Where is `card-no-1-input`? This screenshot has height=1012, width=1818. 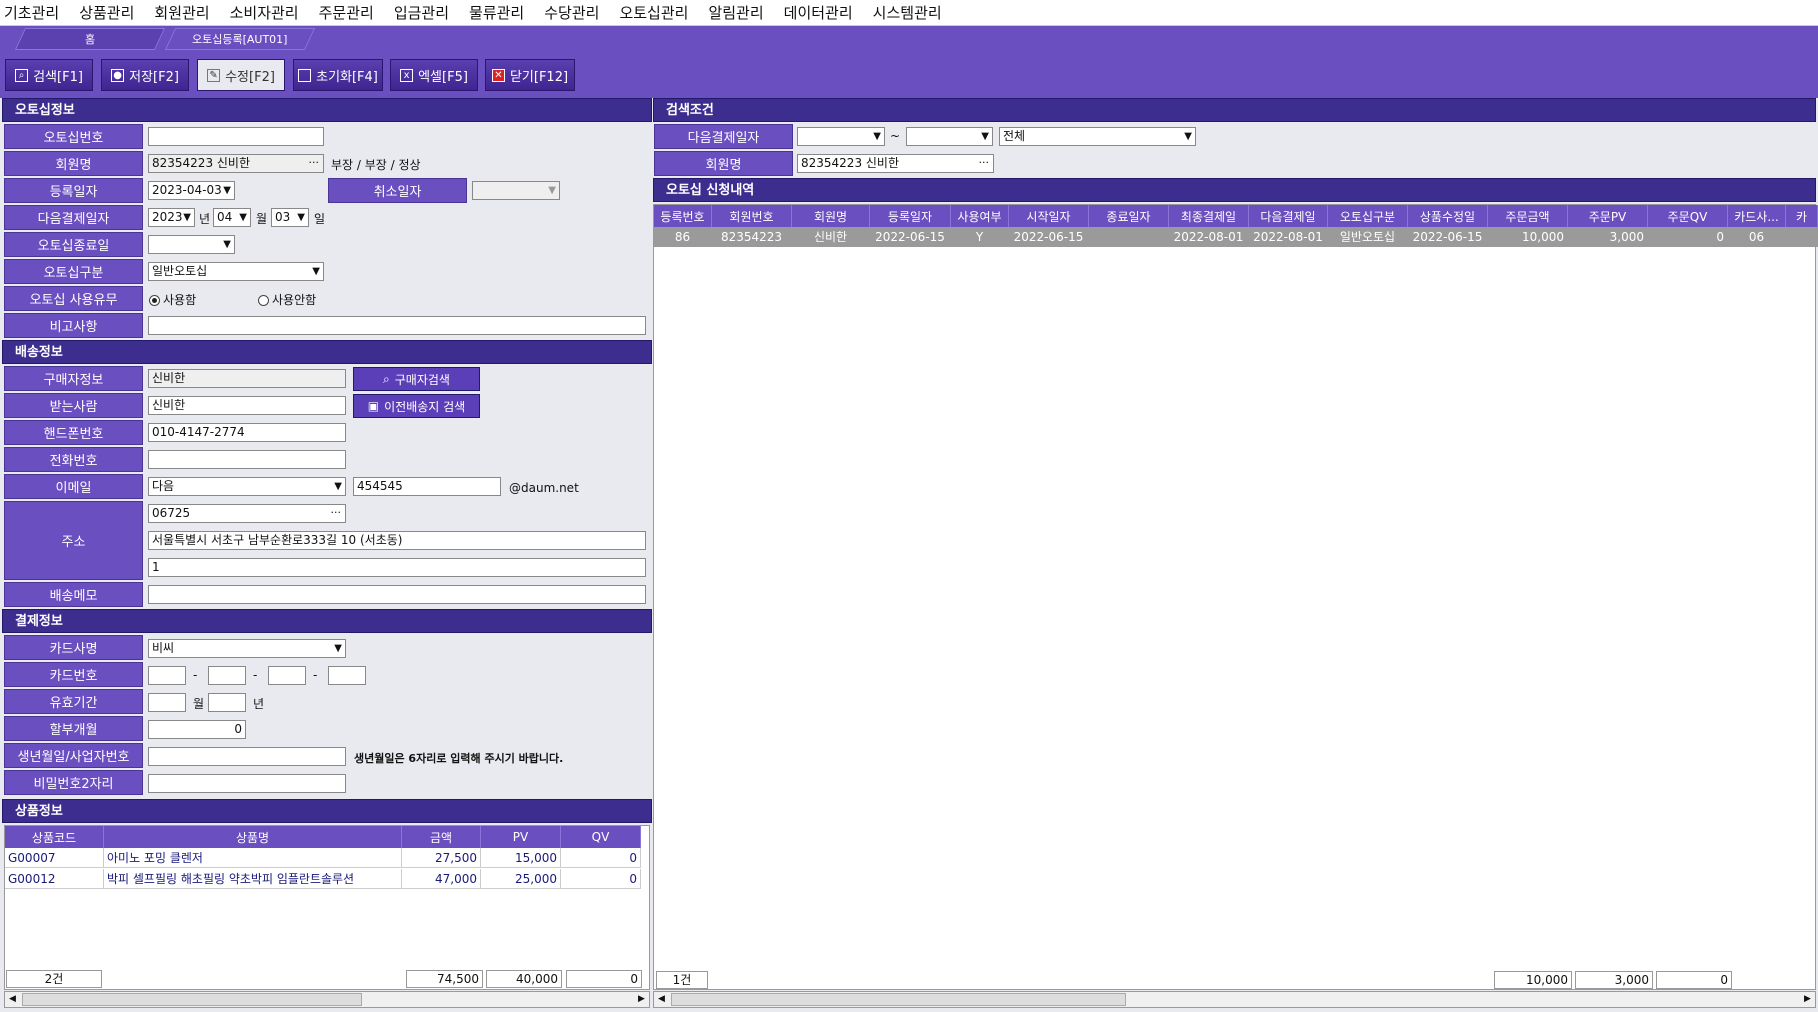
card-no-1-input is located at coordinates (167, 675).